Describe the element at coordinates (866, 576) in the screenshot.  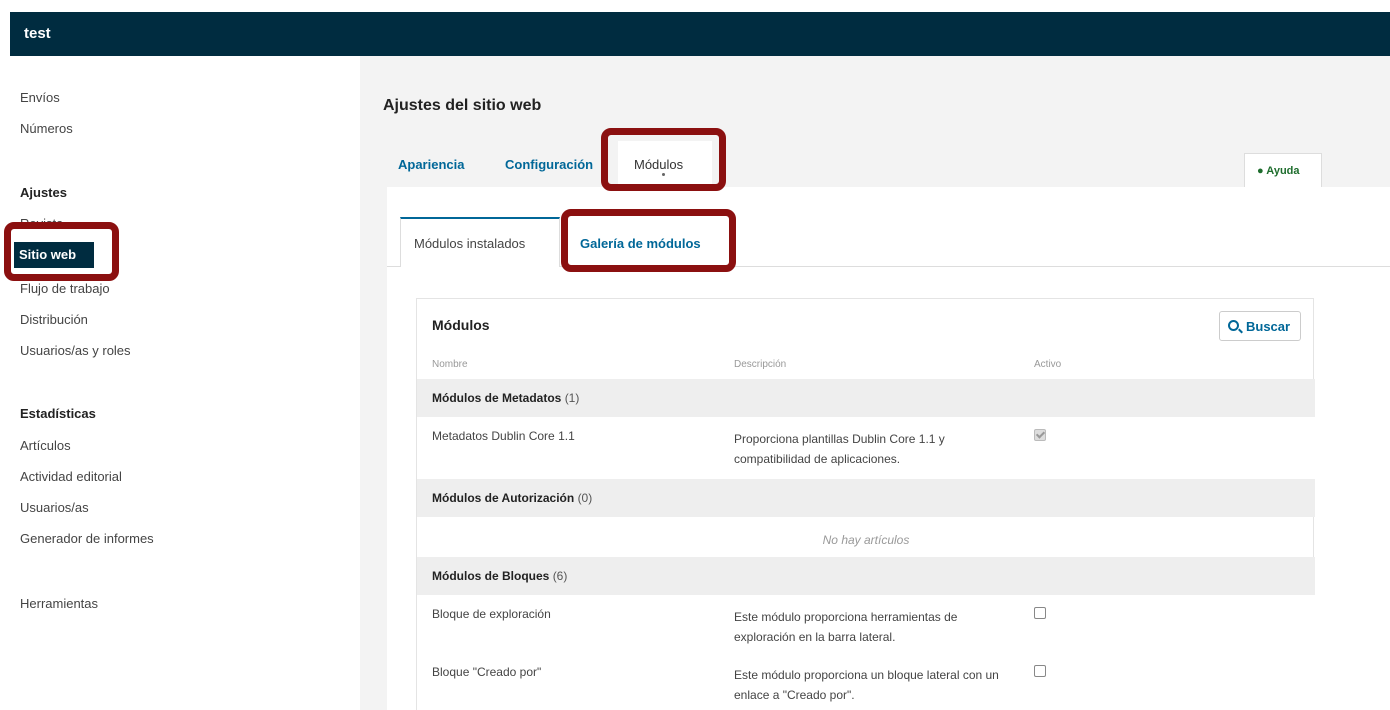
I see `group-row-bloques: Módulos de Bloques (6)` at that location.